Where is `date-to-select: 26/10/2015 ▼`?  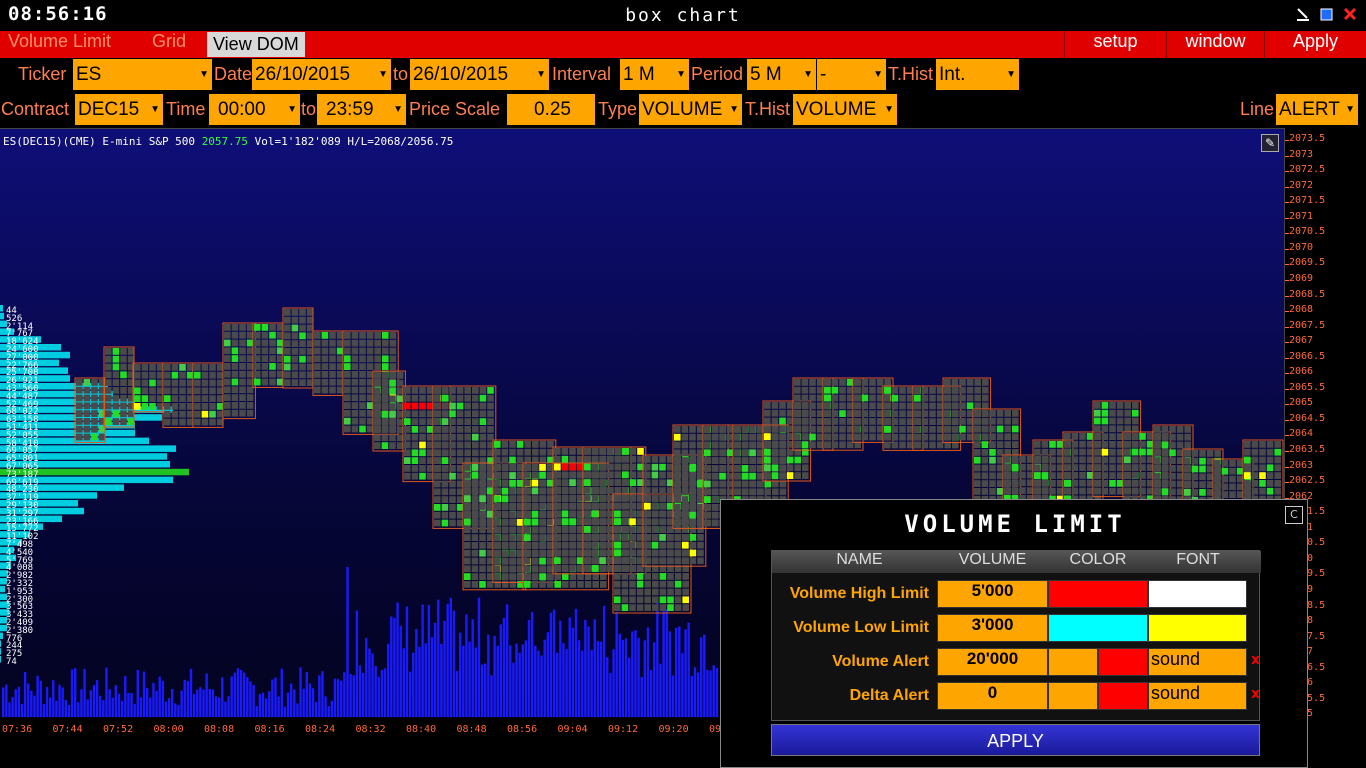
date-to-select: 26/10/2015 ▼ is located at coordinates (479, 74).